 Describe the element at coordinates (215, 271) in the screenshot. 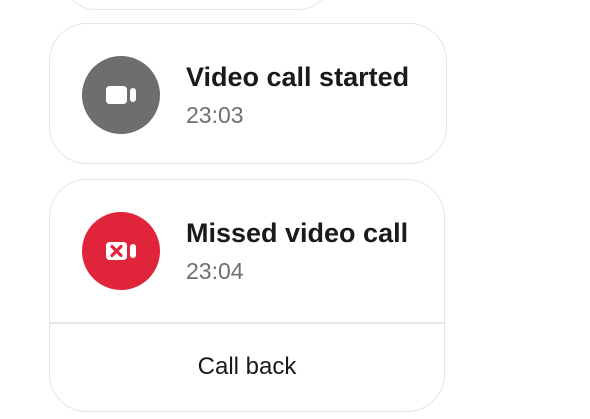

I see `call-event-time: 23:04` at that location.